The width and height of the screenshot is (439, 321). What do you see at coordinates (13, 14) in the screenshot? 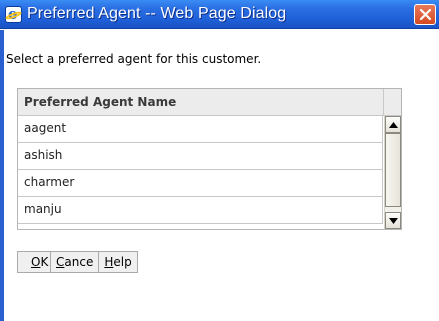
I see `ie-icon: e` at bounding box center [13, 14].